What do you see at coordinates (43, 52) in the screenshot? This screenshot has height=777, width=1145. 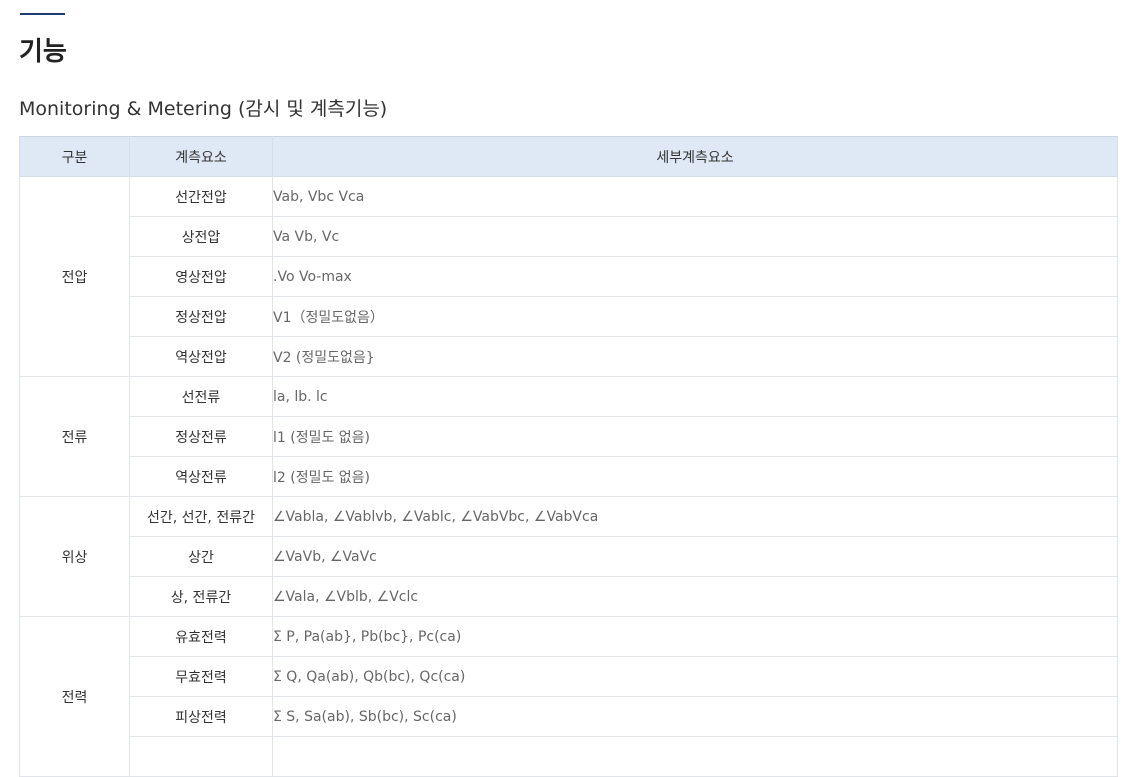 I see `page-title: 기능` at bounding box center [43, 52].